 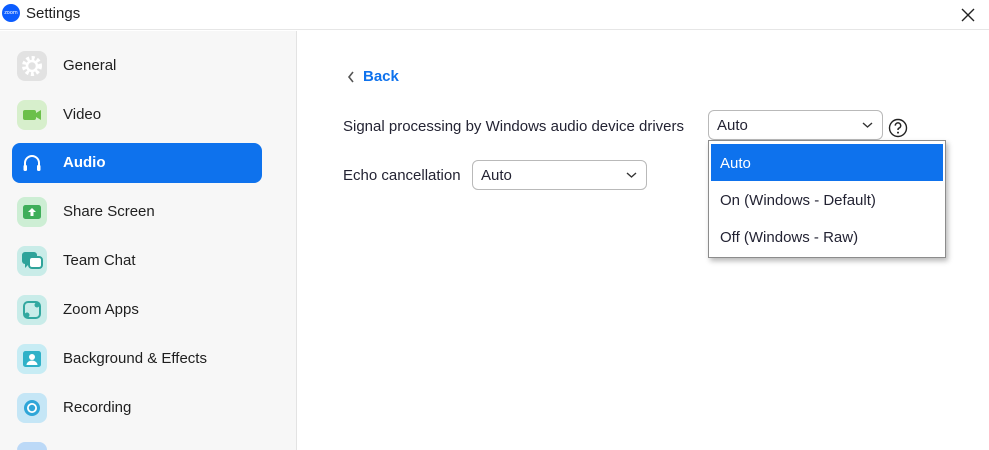 I want to click on sidebar-item-background-effects: Background & Effects, so click(x=137, y=359).